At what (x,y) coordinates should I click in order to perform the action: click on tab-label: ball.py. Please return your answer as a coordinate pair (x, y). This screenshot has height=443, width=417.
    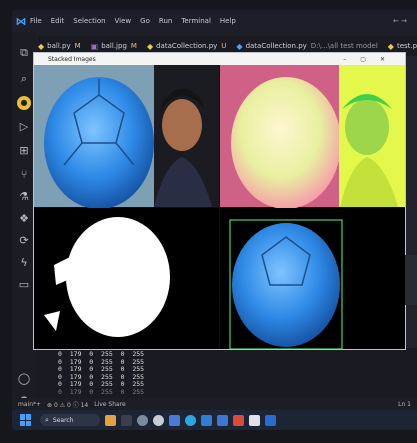
    Looking at the image, I should click on (59, 46).